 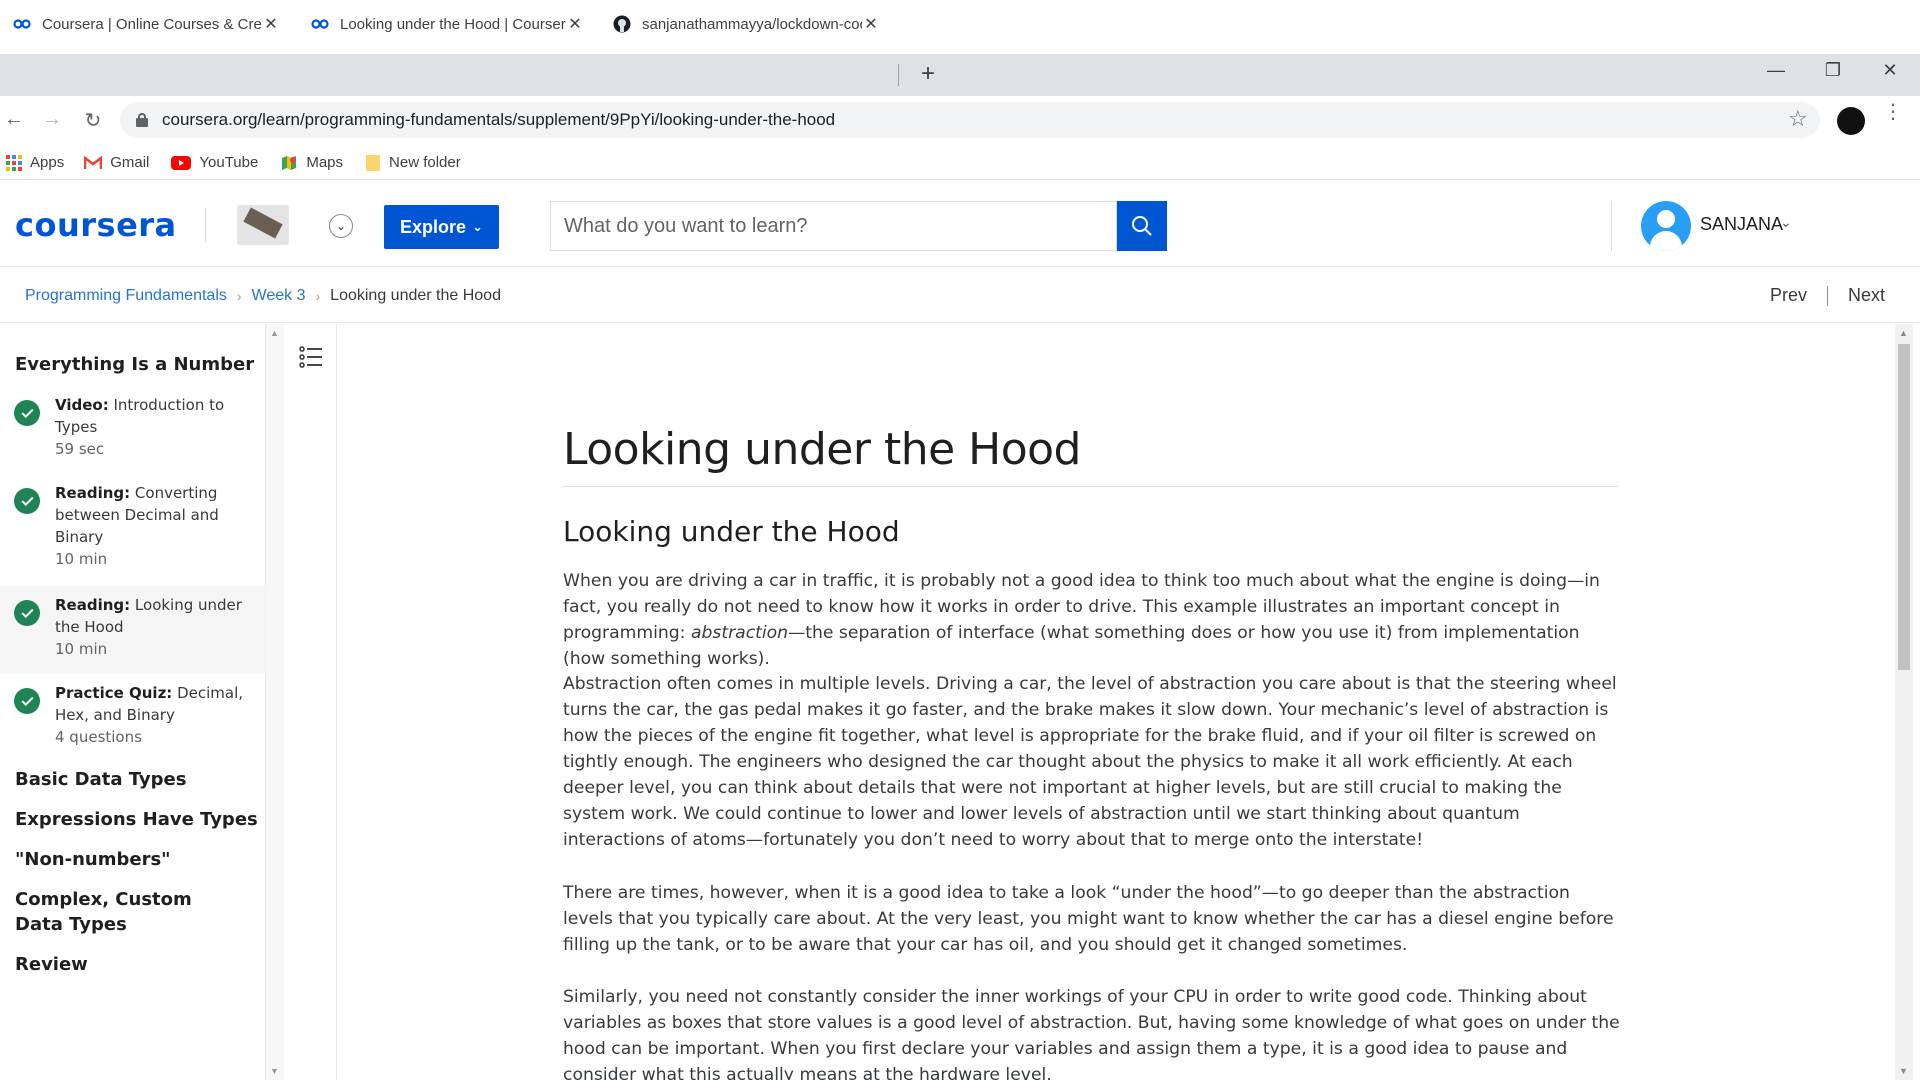 I want to click on gmail-icon, so click(x=93, y=162).